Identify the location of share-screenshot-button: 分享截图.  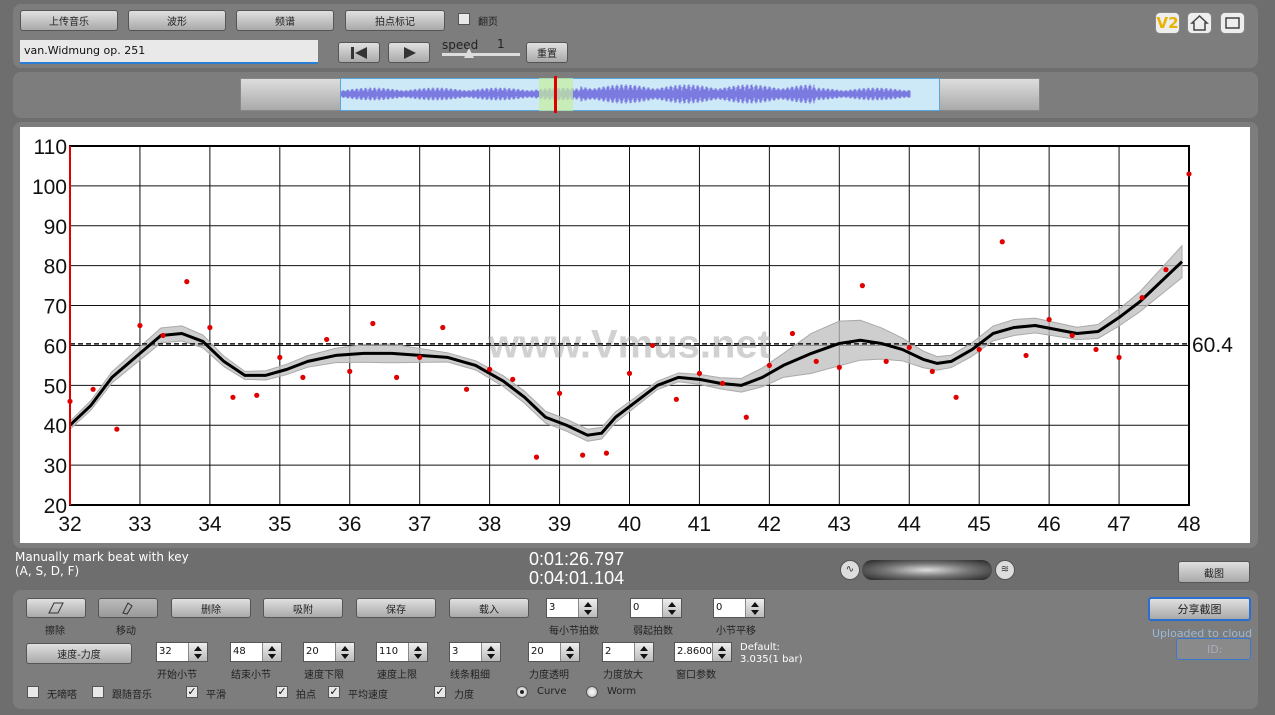
(1199, 609).